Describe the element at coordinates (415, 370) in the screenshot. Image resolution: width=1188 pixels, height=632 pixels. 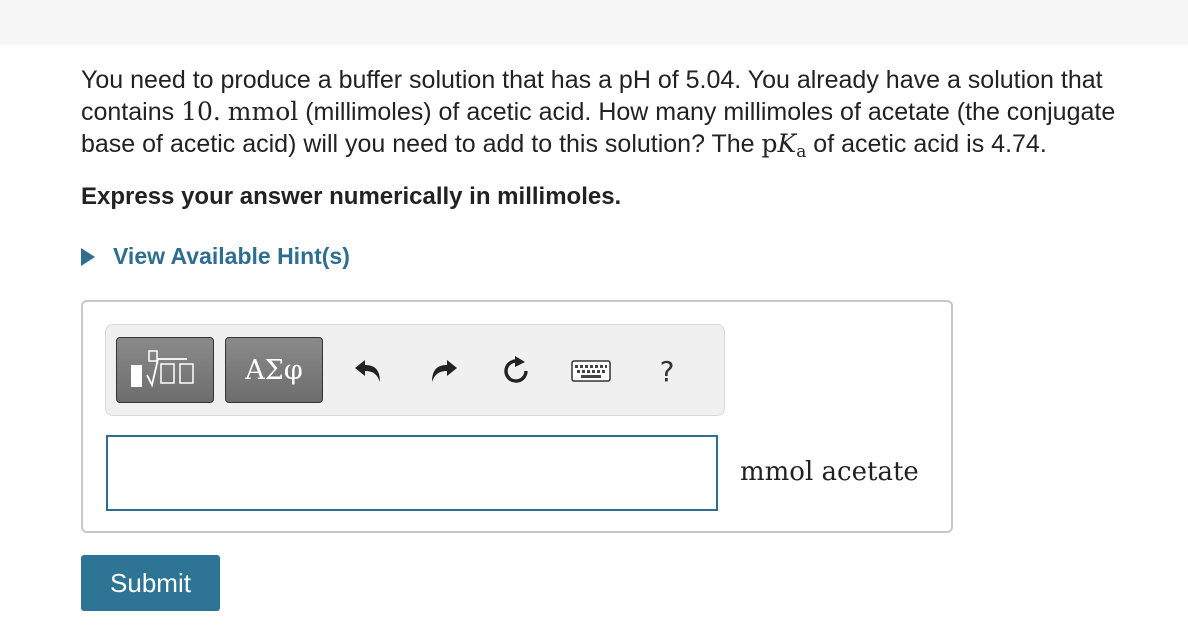
I see `math-toolbar: ΑΣφ ?` at that location.